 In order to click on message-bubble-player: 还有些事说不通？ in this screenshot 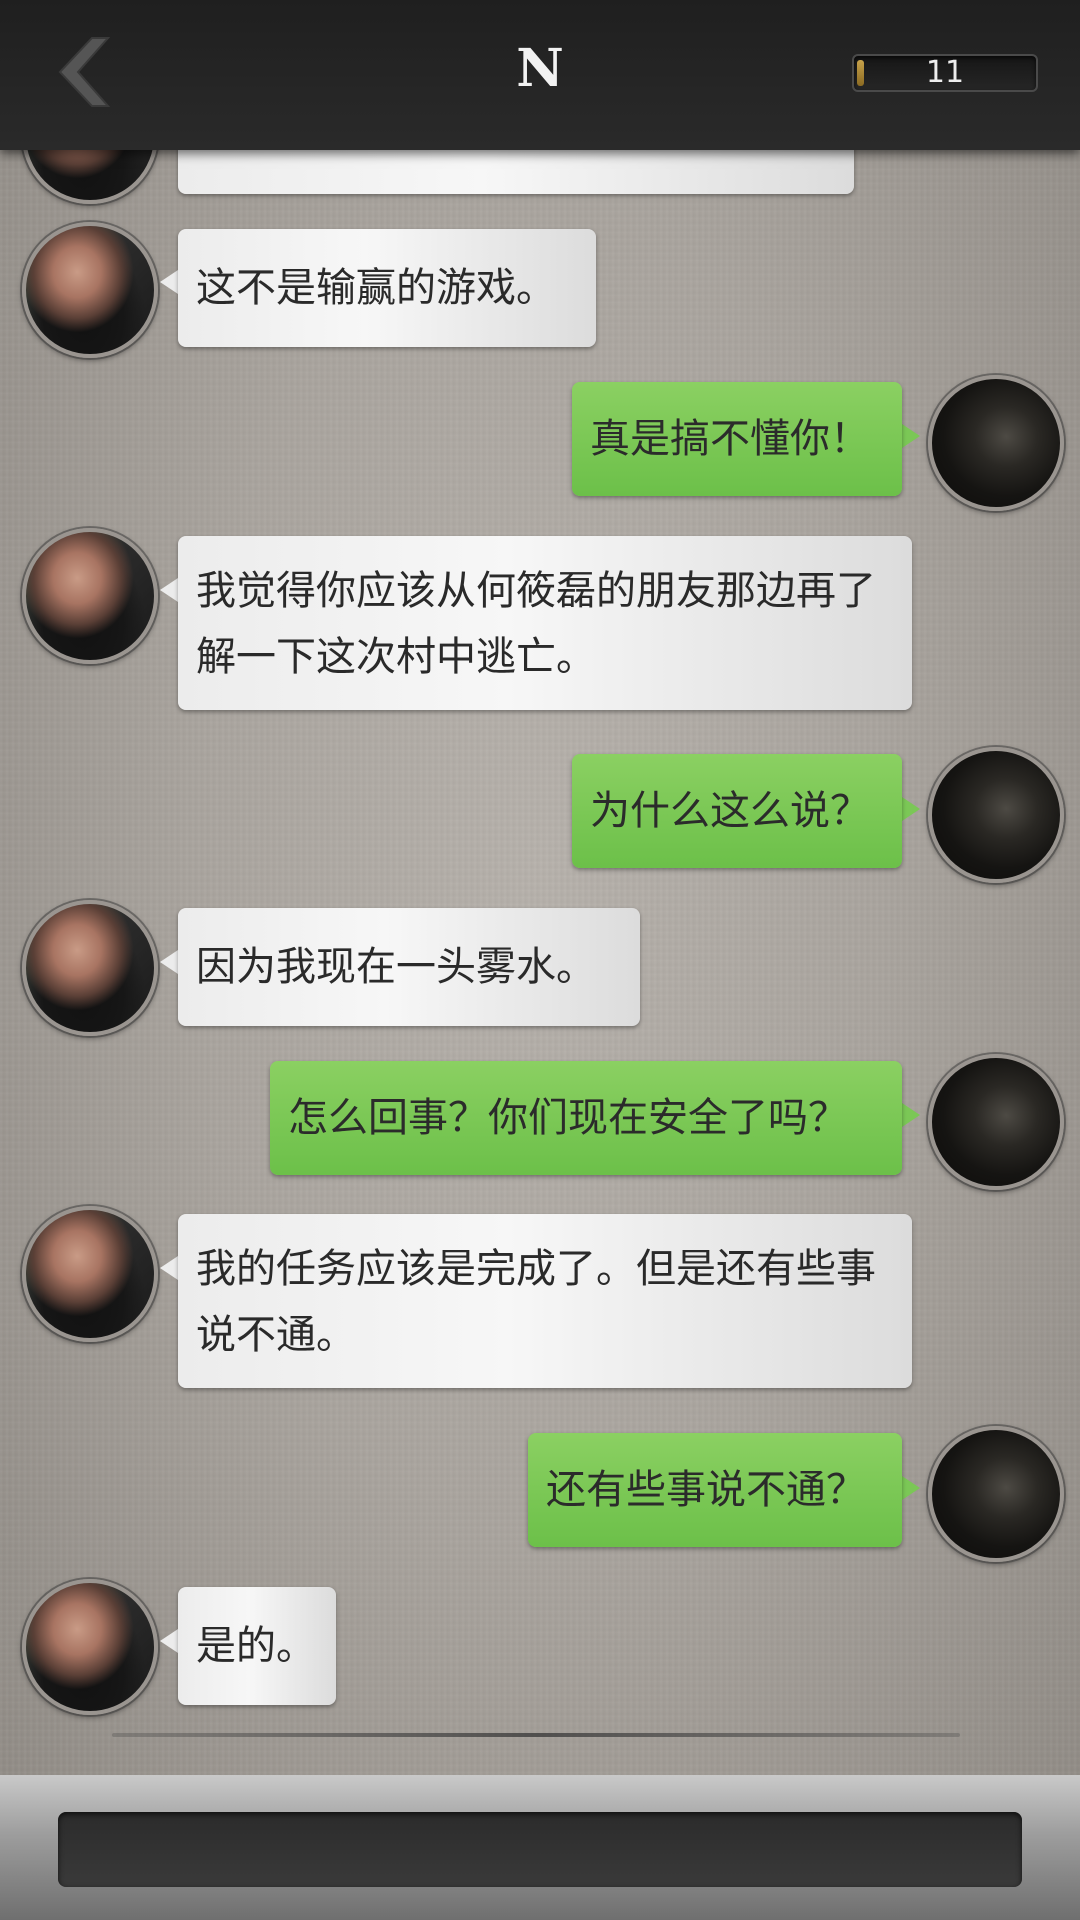, I will do `click(715, 1490)`.